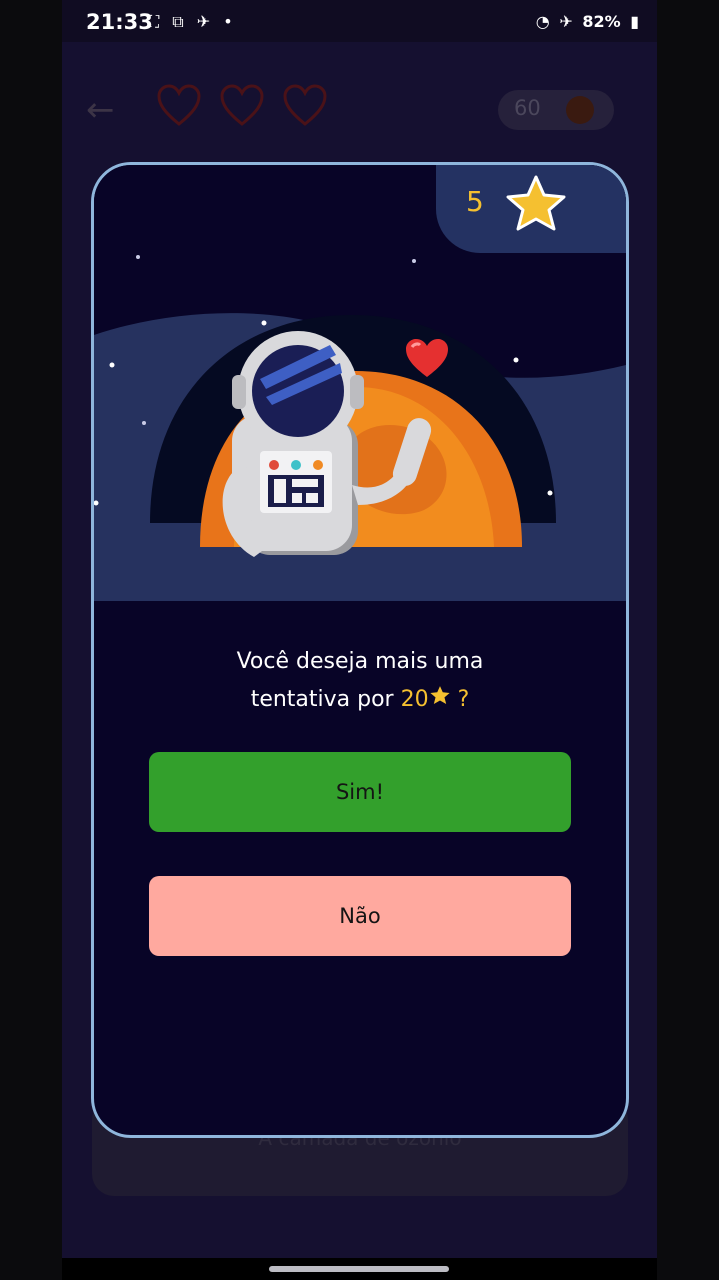 Image resolution: width=719 pixels, height=1280 pixels. Describe the element at coordinates (119, 22) in the screenshot. I see `status-time: 21:33` at that location.